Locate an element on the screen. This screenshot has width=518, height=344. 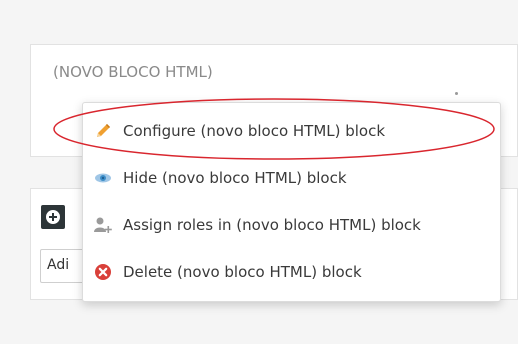
eye-icon is located at coordinates (103, 178).